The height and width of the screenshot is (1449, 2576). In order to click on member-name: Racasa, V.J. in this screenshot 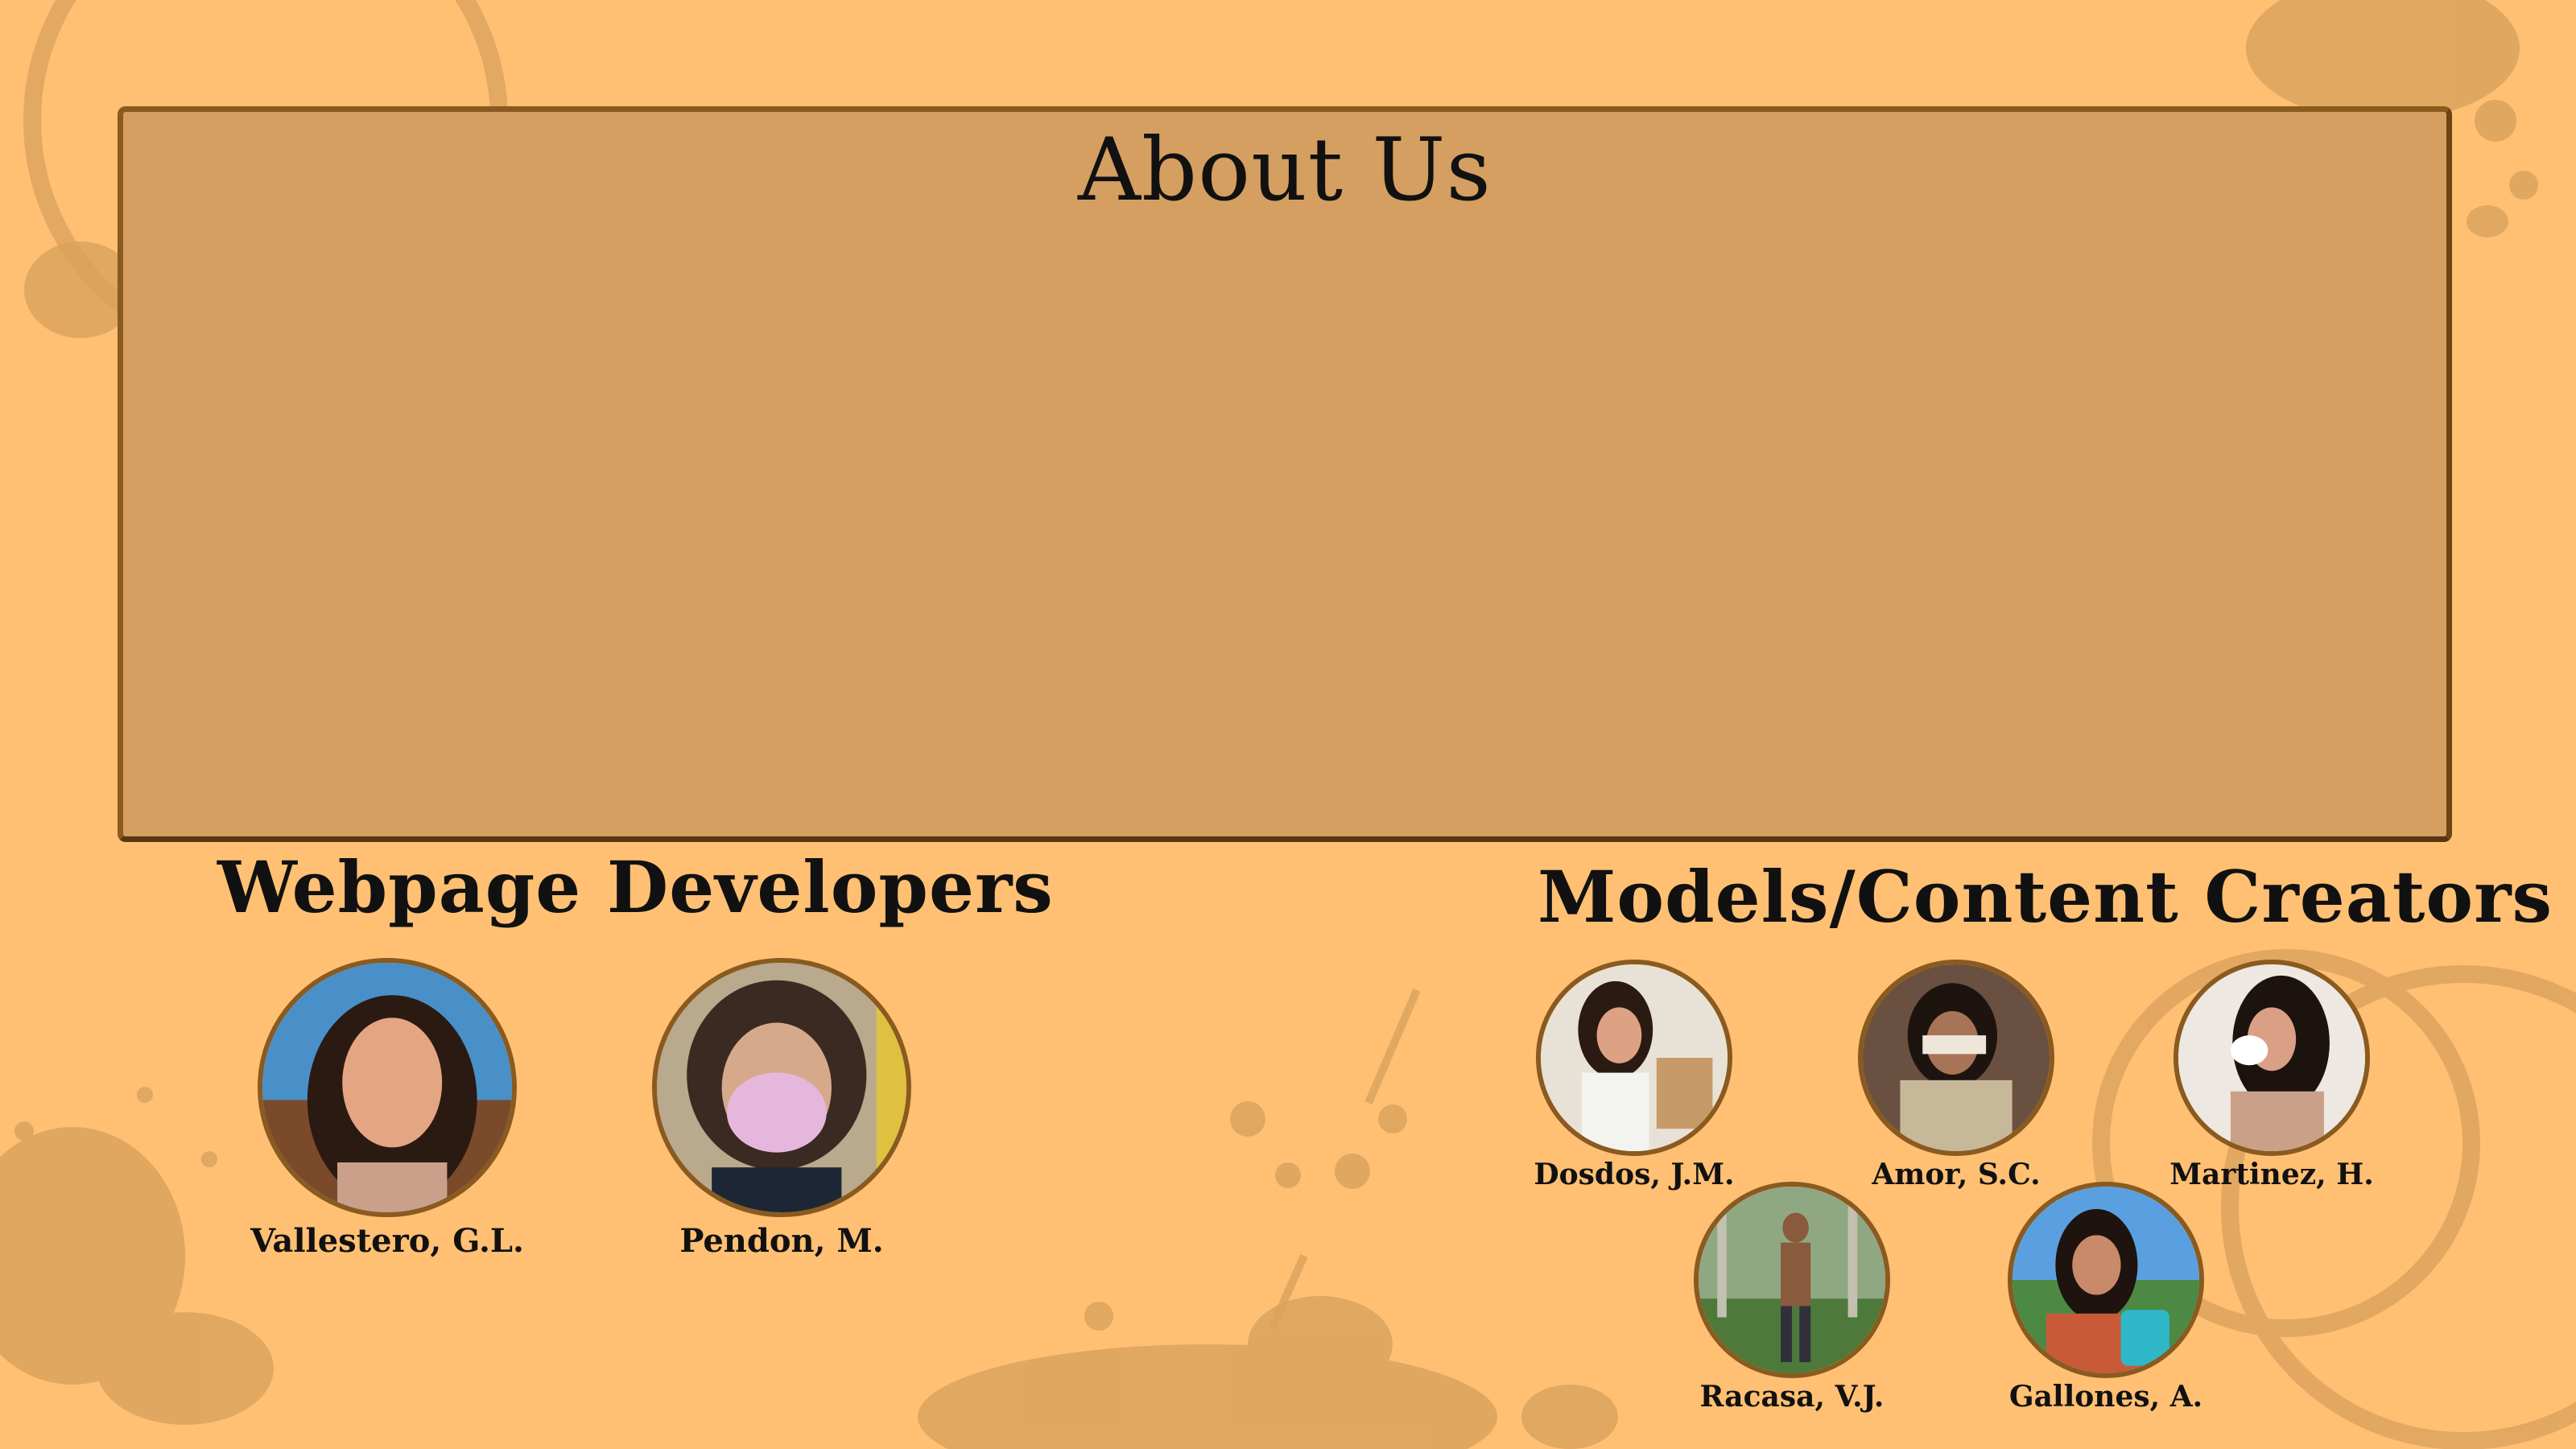, I will do `click(1792, 1397)`.